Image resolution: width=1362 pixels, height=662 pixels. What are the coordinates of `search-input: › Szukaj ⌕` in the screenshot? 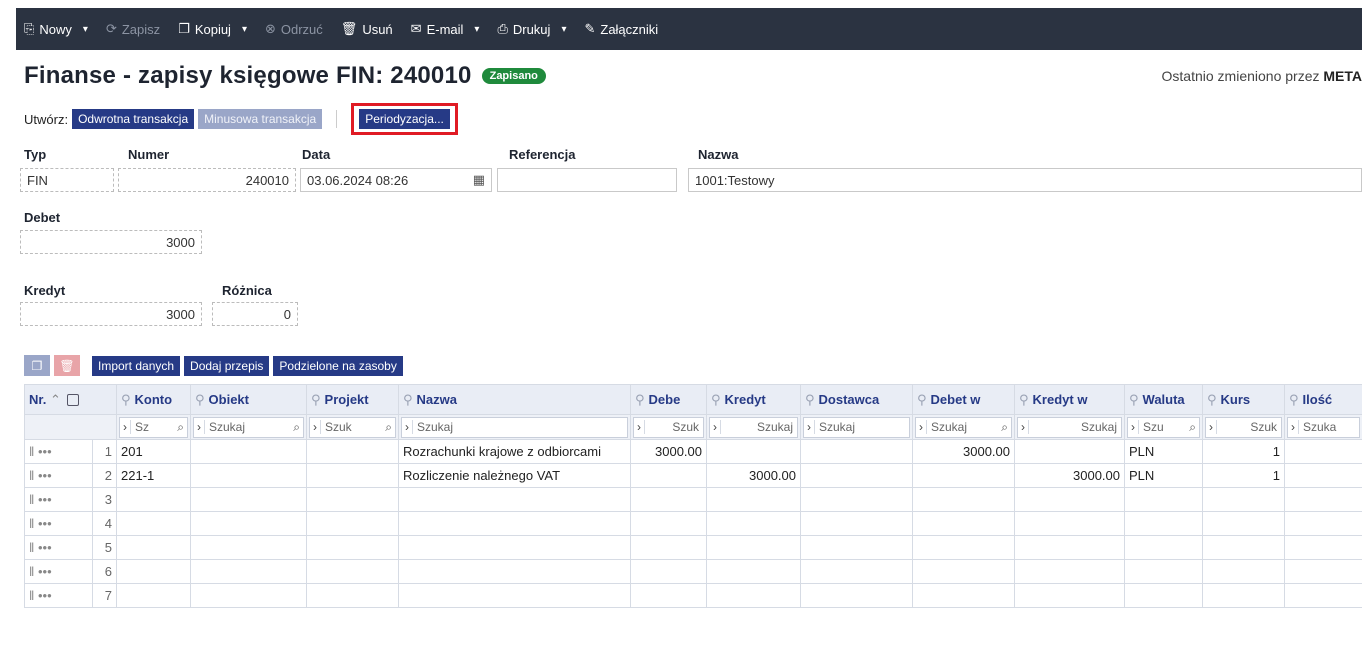 It's located at (963, 427).